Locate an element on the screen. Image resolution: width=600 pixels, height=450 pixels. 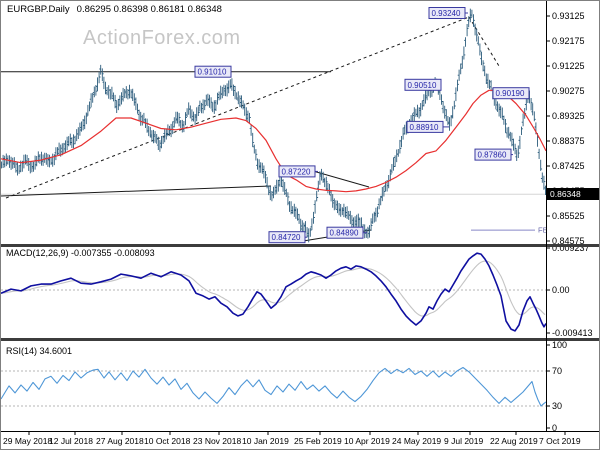
axis-tick-label: 0.92175 is located at coordinates (568, 41).